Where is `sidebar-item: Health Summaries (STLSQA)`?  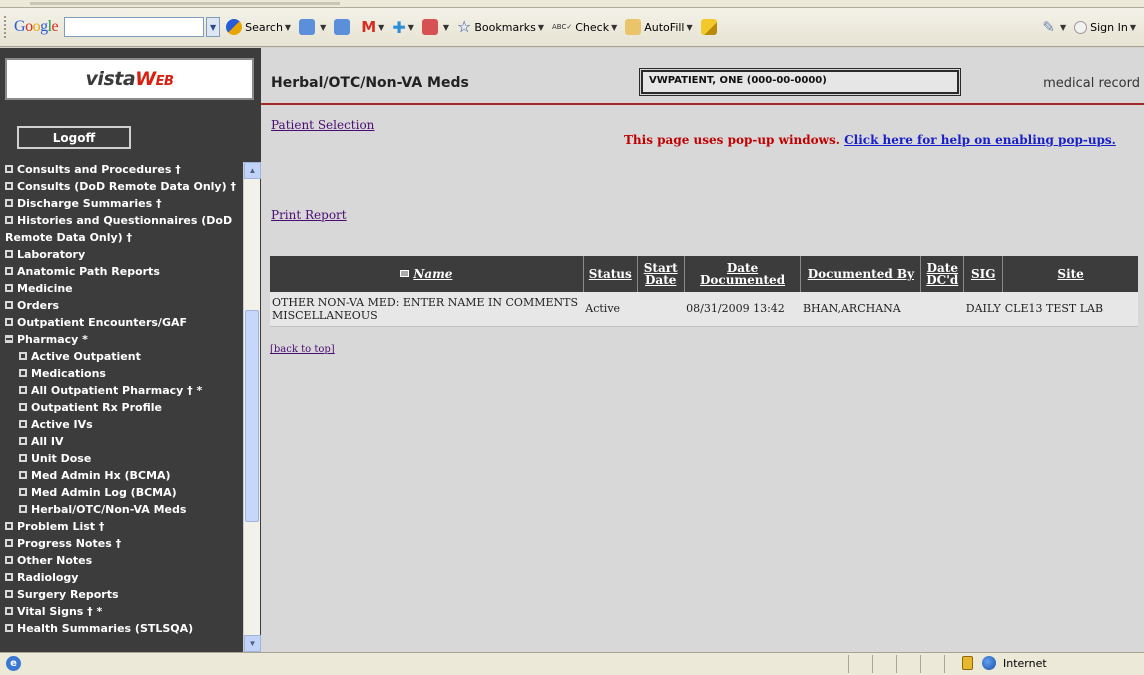
sidebar-item: Health Summaries (STLSQA) is located at coordinates (120, 628).